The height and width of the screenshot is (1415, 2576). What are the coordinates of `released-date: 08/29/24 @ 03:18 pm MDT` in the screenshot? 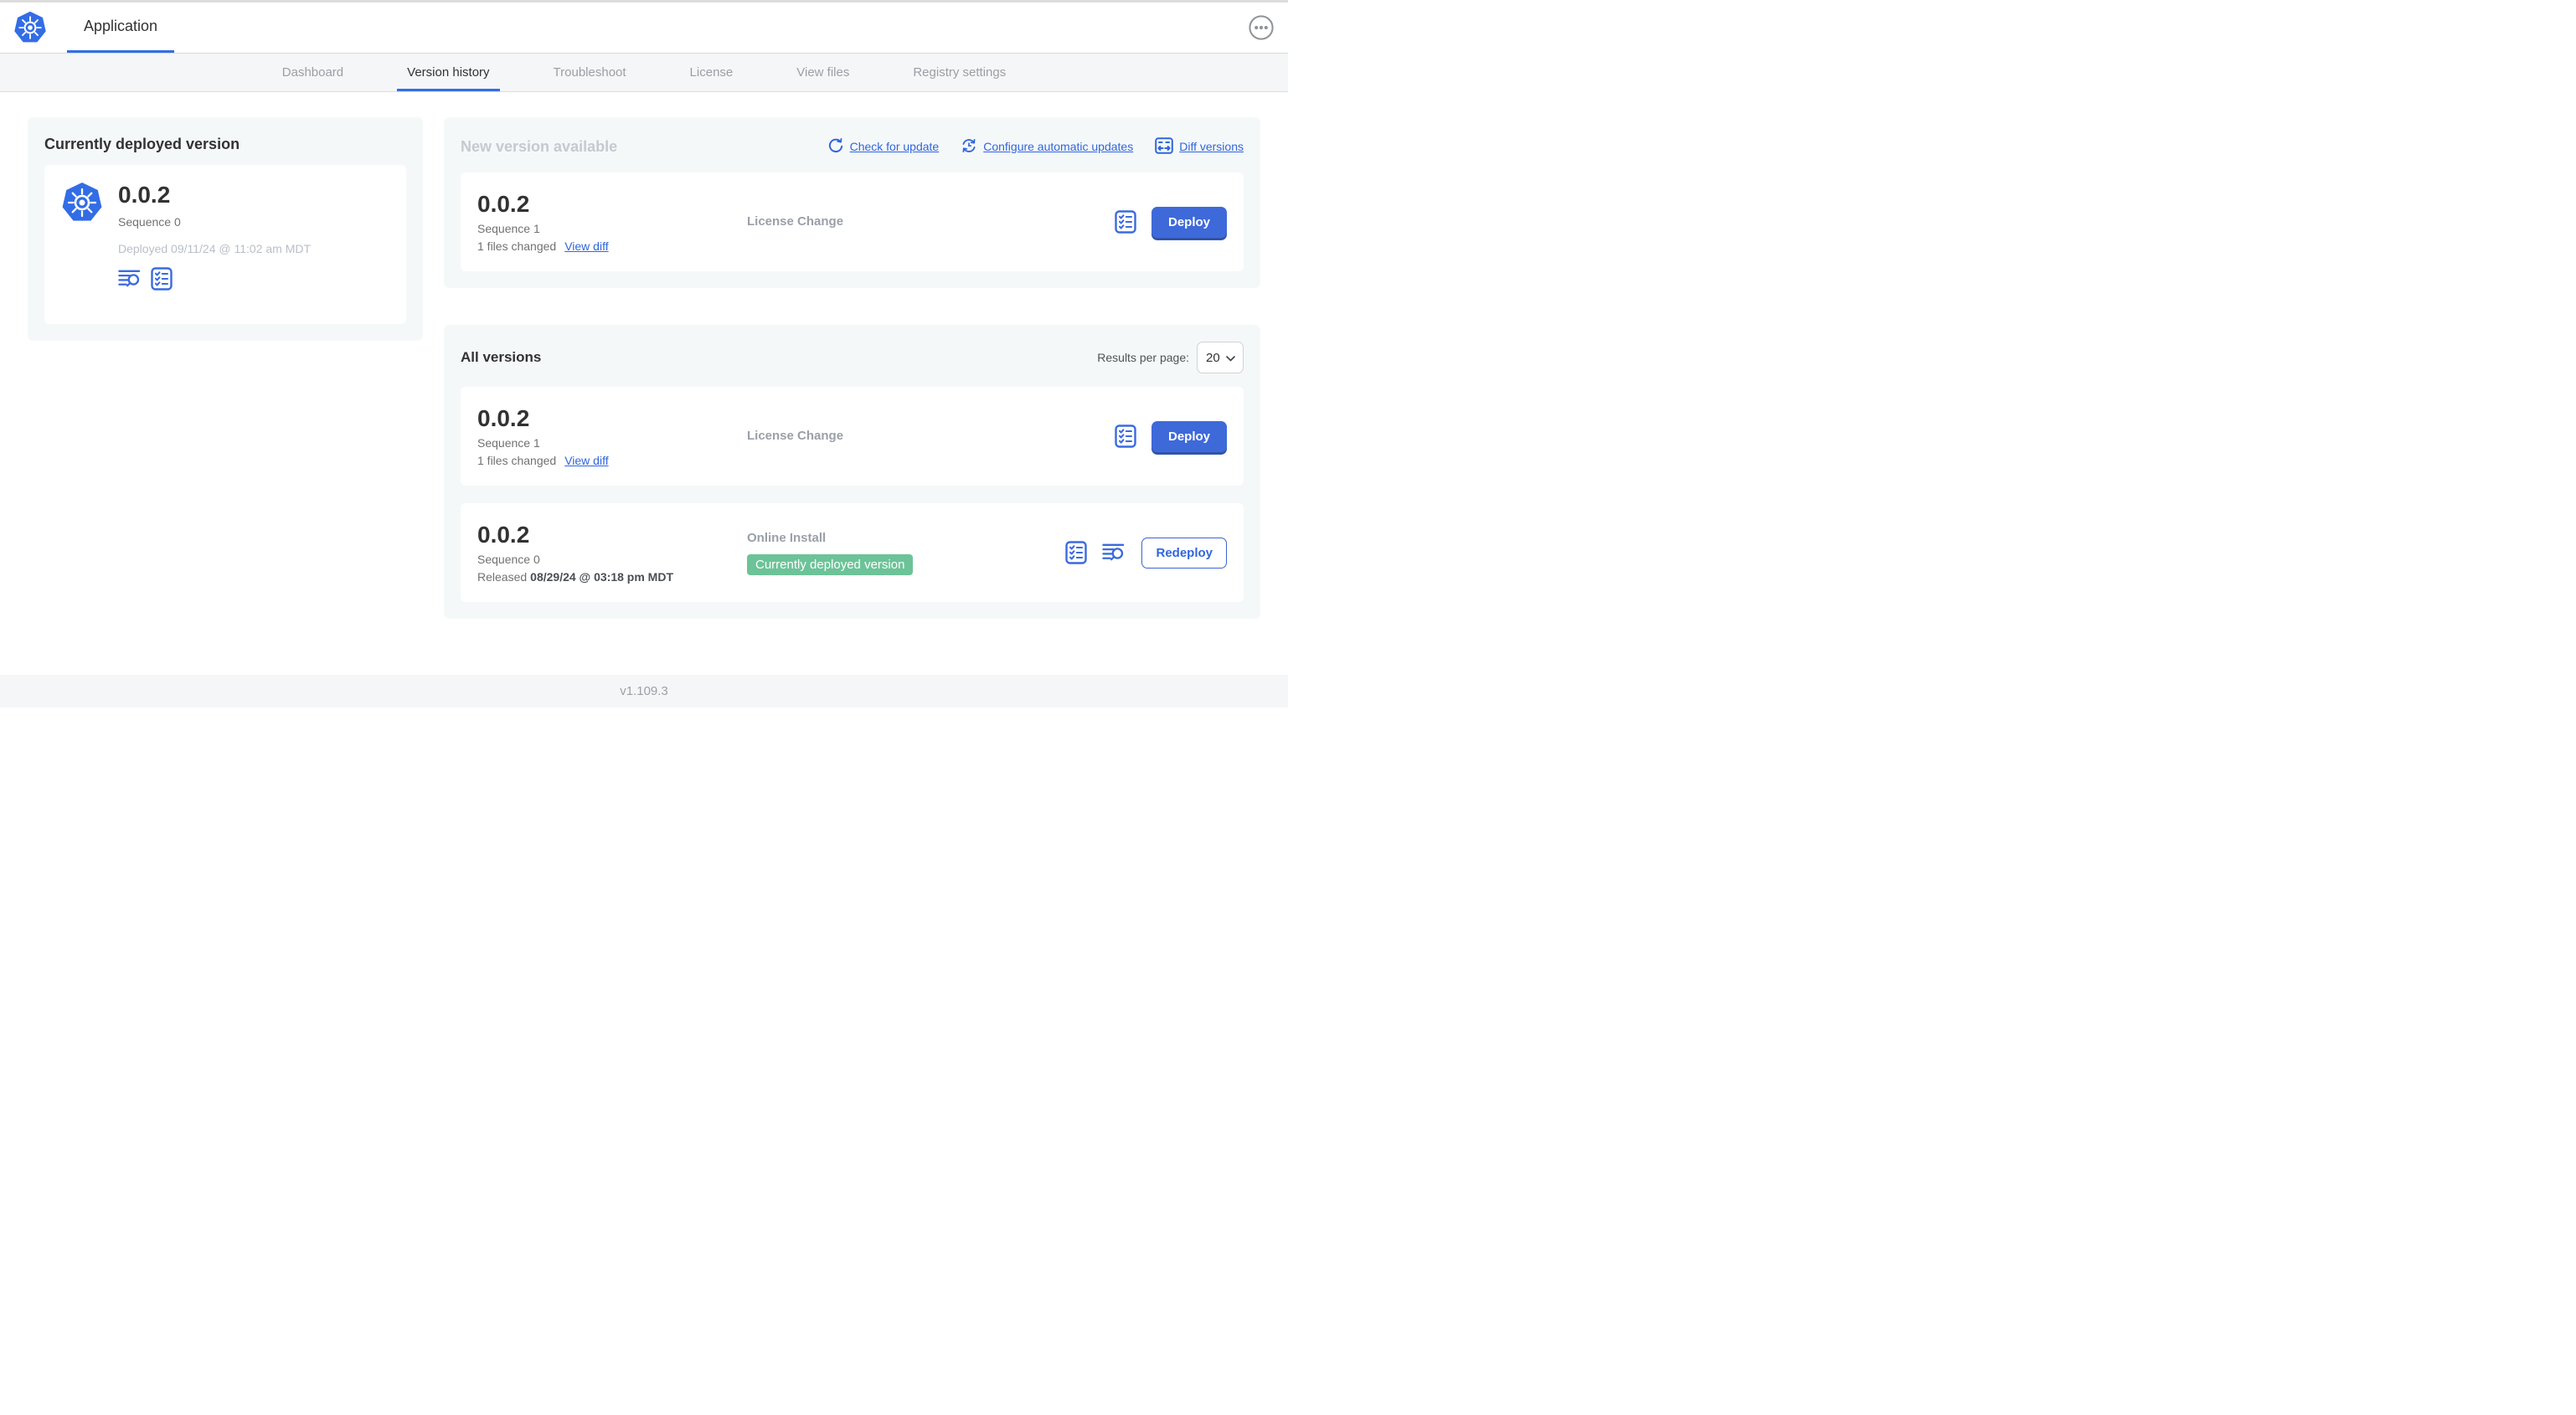 It's located at (601, 577).